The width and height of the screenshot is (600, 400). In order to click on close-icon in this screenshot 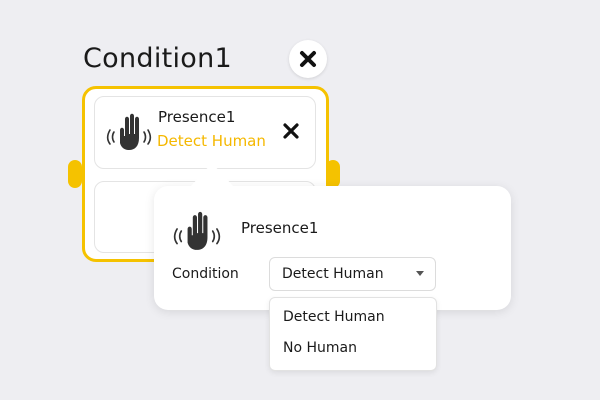, I will do `click(308, 59)`.